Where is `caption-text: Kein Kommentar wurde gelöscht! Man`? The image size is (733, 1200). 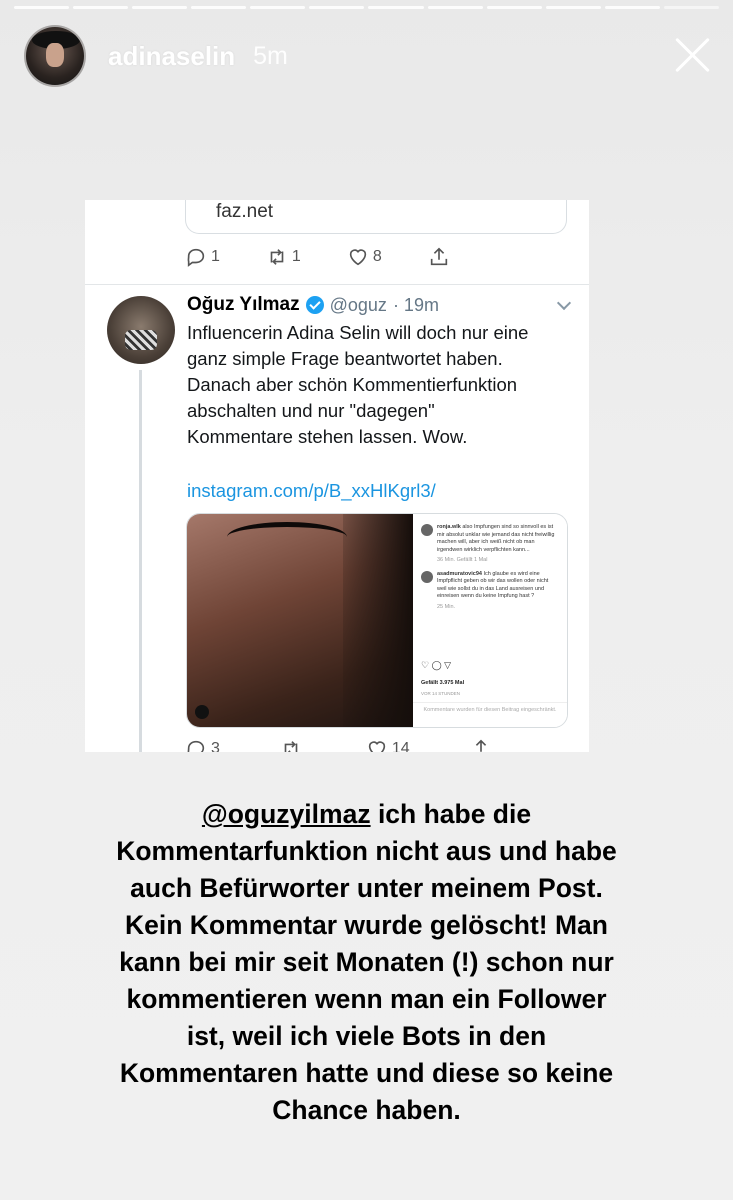
caption-text: Kein Kommentar wurde gelöscht! Man is located at coordinates (366, 925).